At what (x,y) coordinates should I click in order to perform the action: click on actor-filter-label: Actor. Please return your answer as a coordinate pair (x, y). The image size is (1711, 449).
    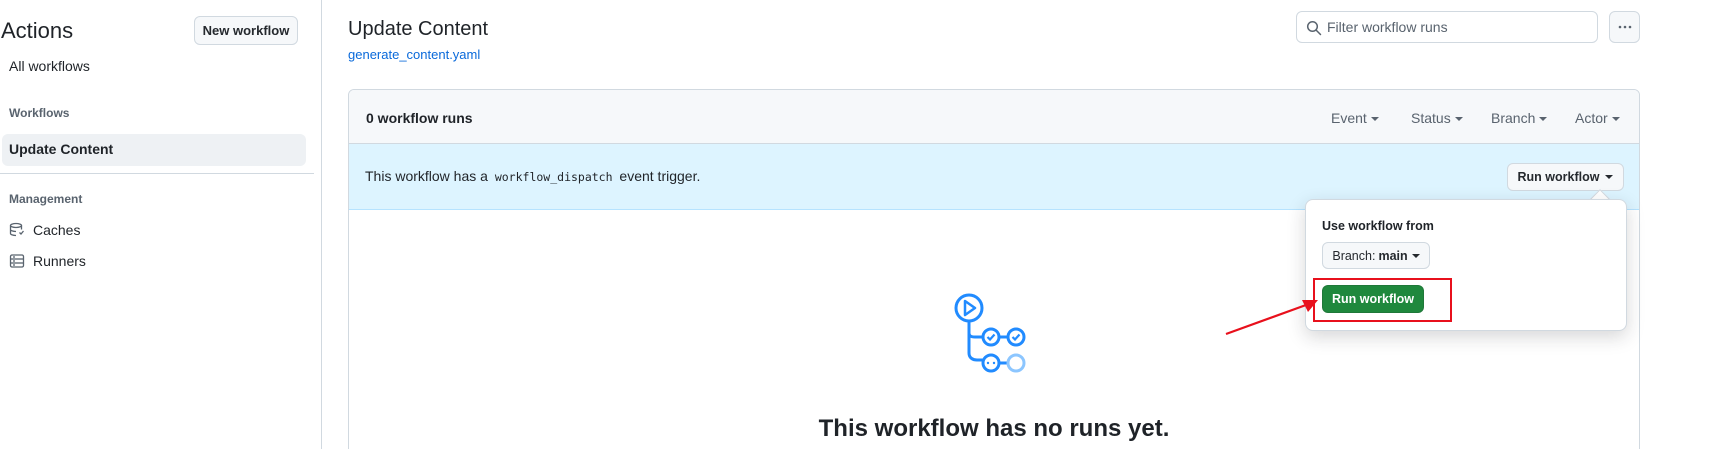
    Looking at the image, I should click on (1591, 118).